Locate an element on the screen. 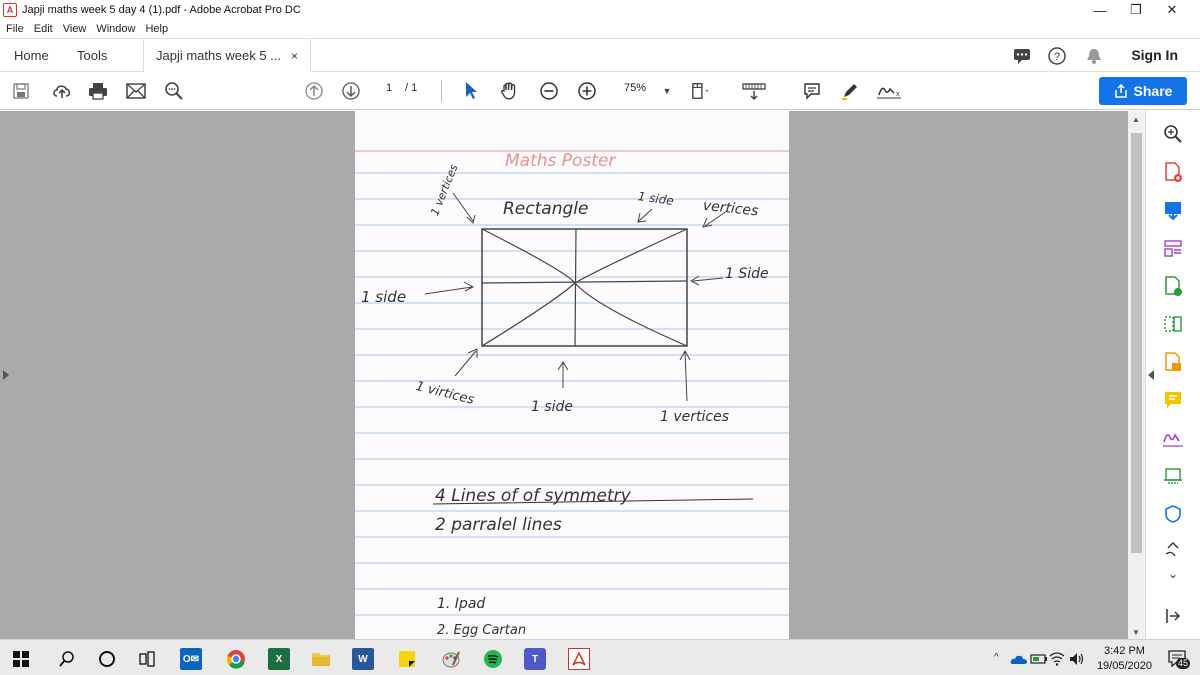 Image resolution: width=1200 pixels, height=675 pixels. fit-page-icon is located at coordinates (701, 91).